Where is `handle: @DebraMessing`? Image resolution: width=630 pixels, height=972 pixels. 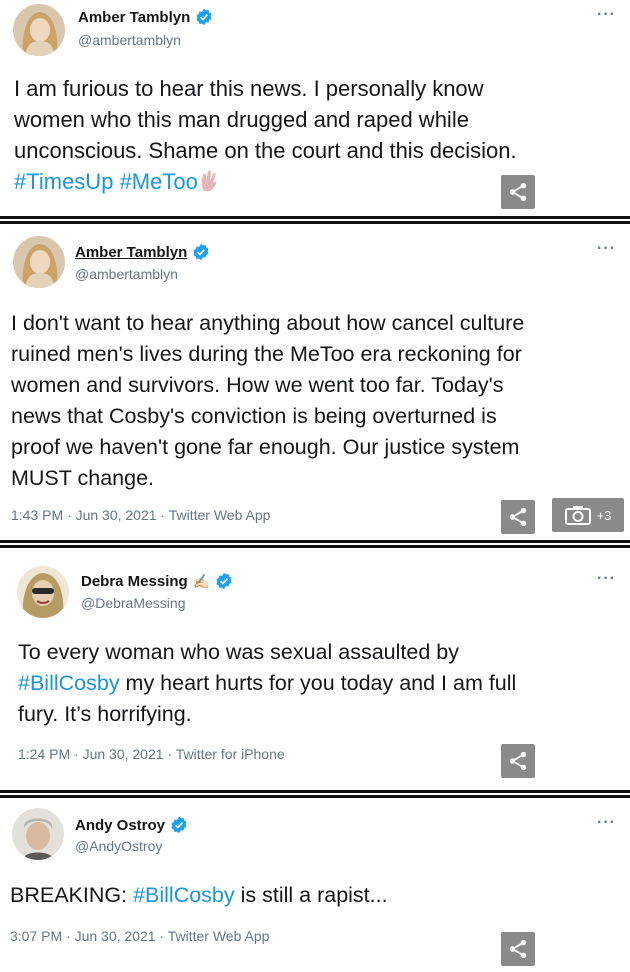
handle: @DebraMessing is located at coordinates (133, 603).